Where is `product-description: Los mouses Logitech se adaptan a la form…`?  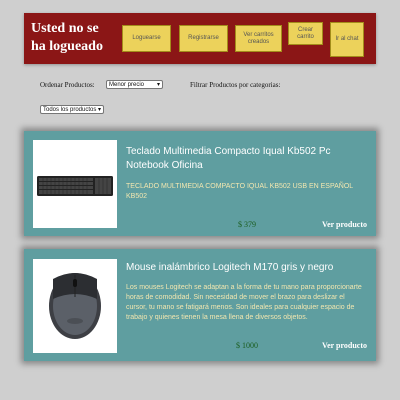 product-description: Los mouses Logitech se adaptan a la form… is located at coordinates (244, 302).